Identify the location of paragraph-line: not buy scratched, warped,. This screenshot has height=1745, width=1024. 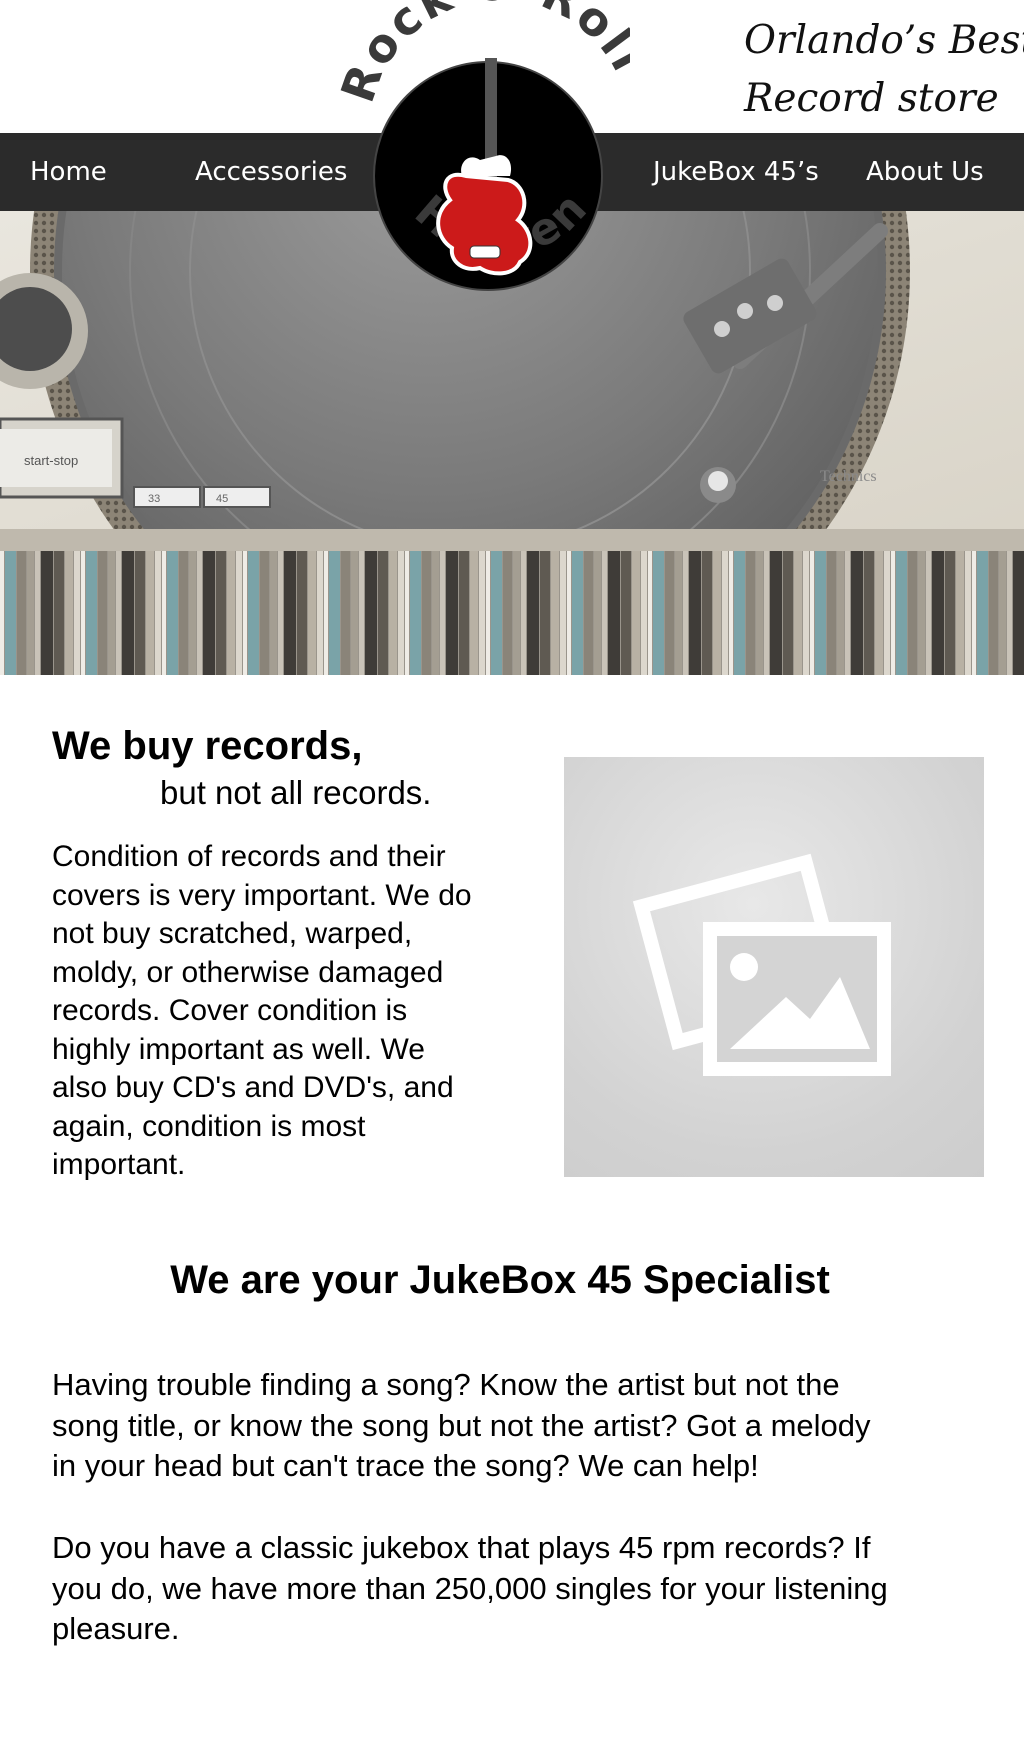
(232, 933).